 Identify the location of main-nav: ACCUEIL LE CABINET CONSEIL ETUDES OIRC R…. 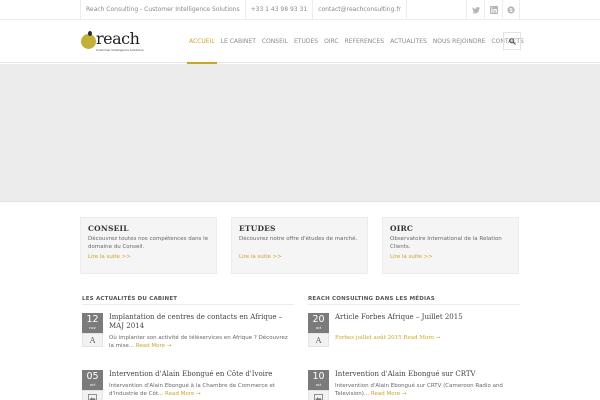
(356, 42).